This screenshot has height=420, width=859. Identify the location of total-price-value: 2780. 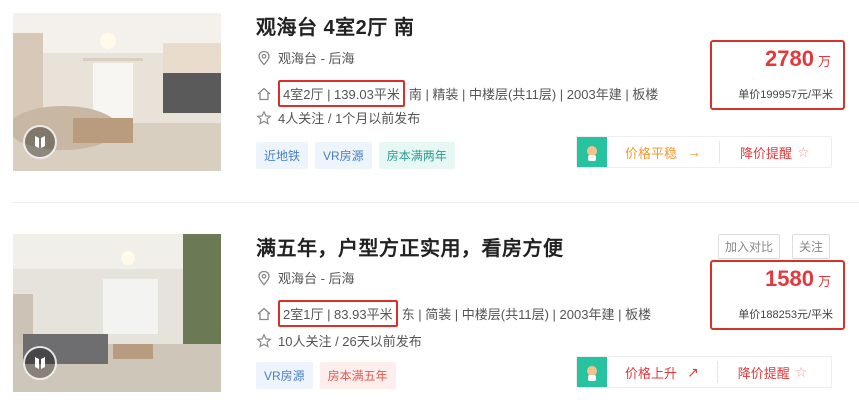
(789, 58).